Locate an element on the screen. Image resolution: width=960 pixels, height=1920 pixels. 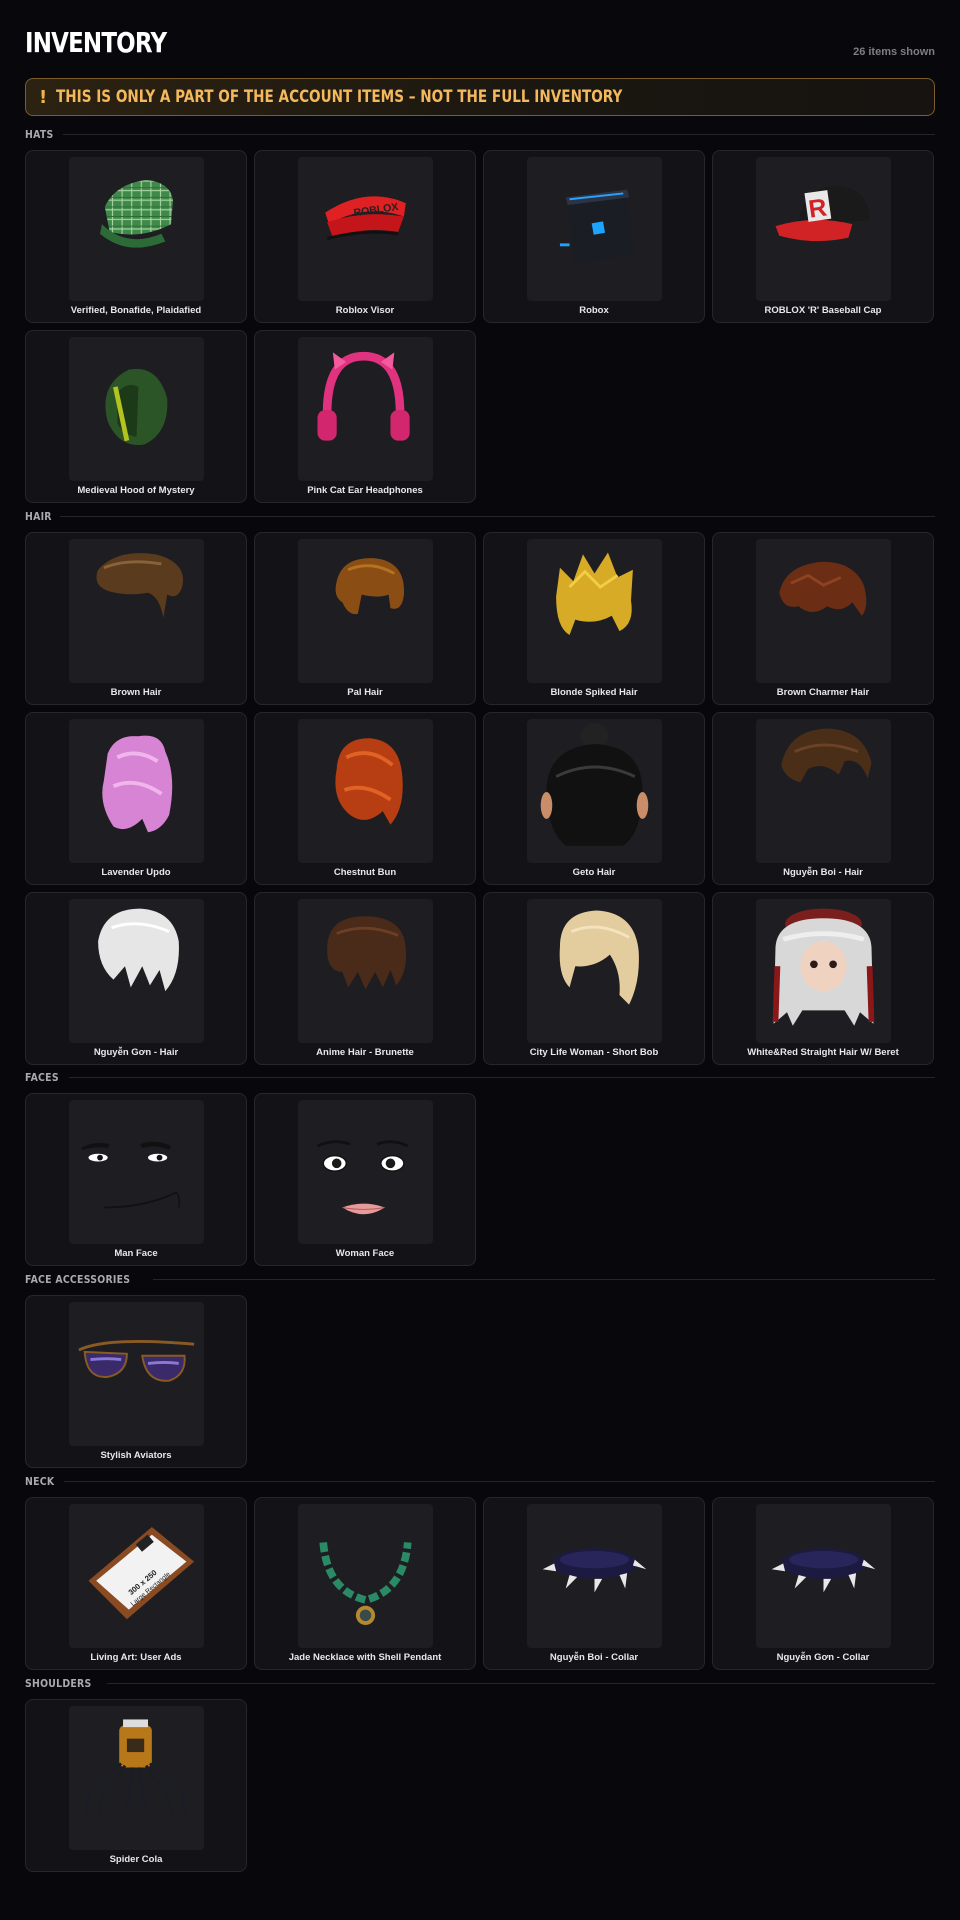
item-card: Jade Necklace with Shell Pendant is located at coordinates (365, 1583).